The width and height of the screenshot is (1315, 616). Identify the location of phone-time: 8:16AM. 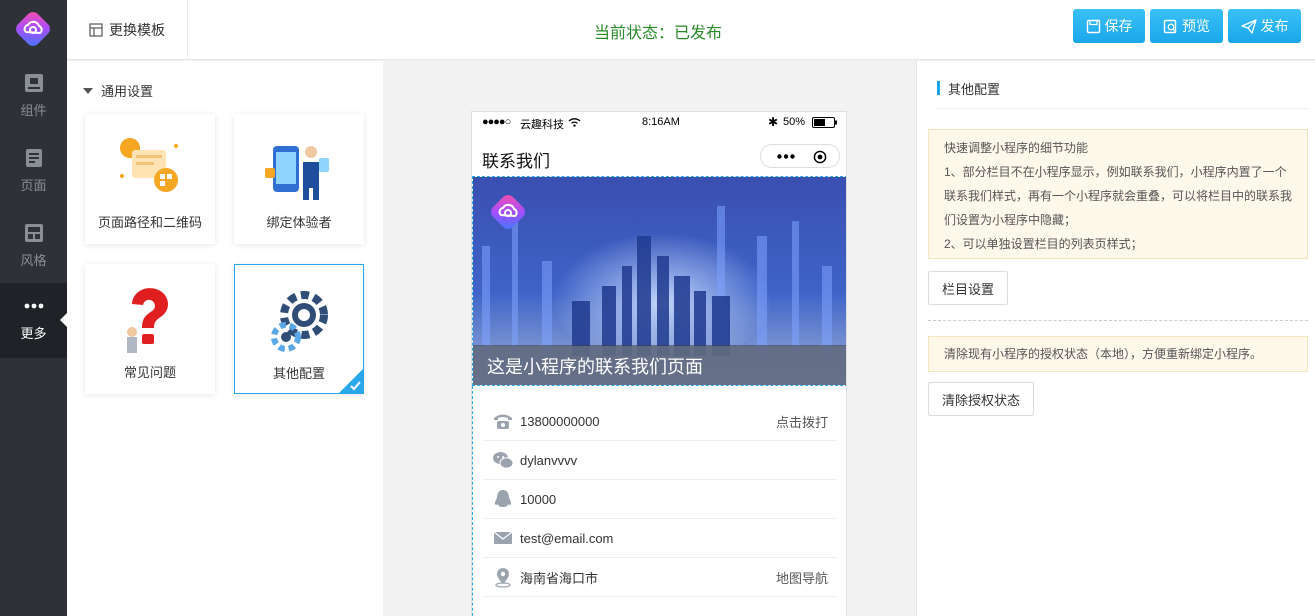
(661, 122).